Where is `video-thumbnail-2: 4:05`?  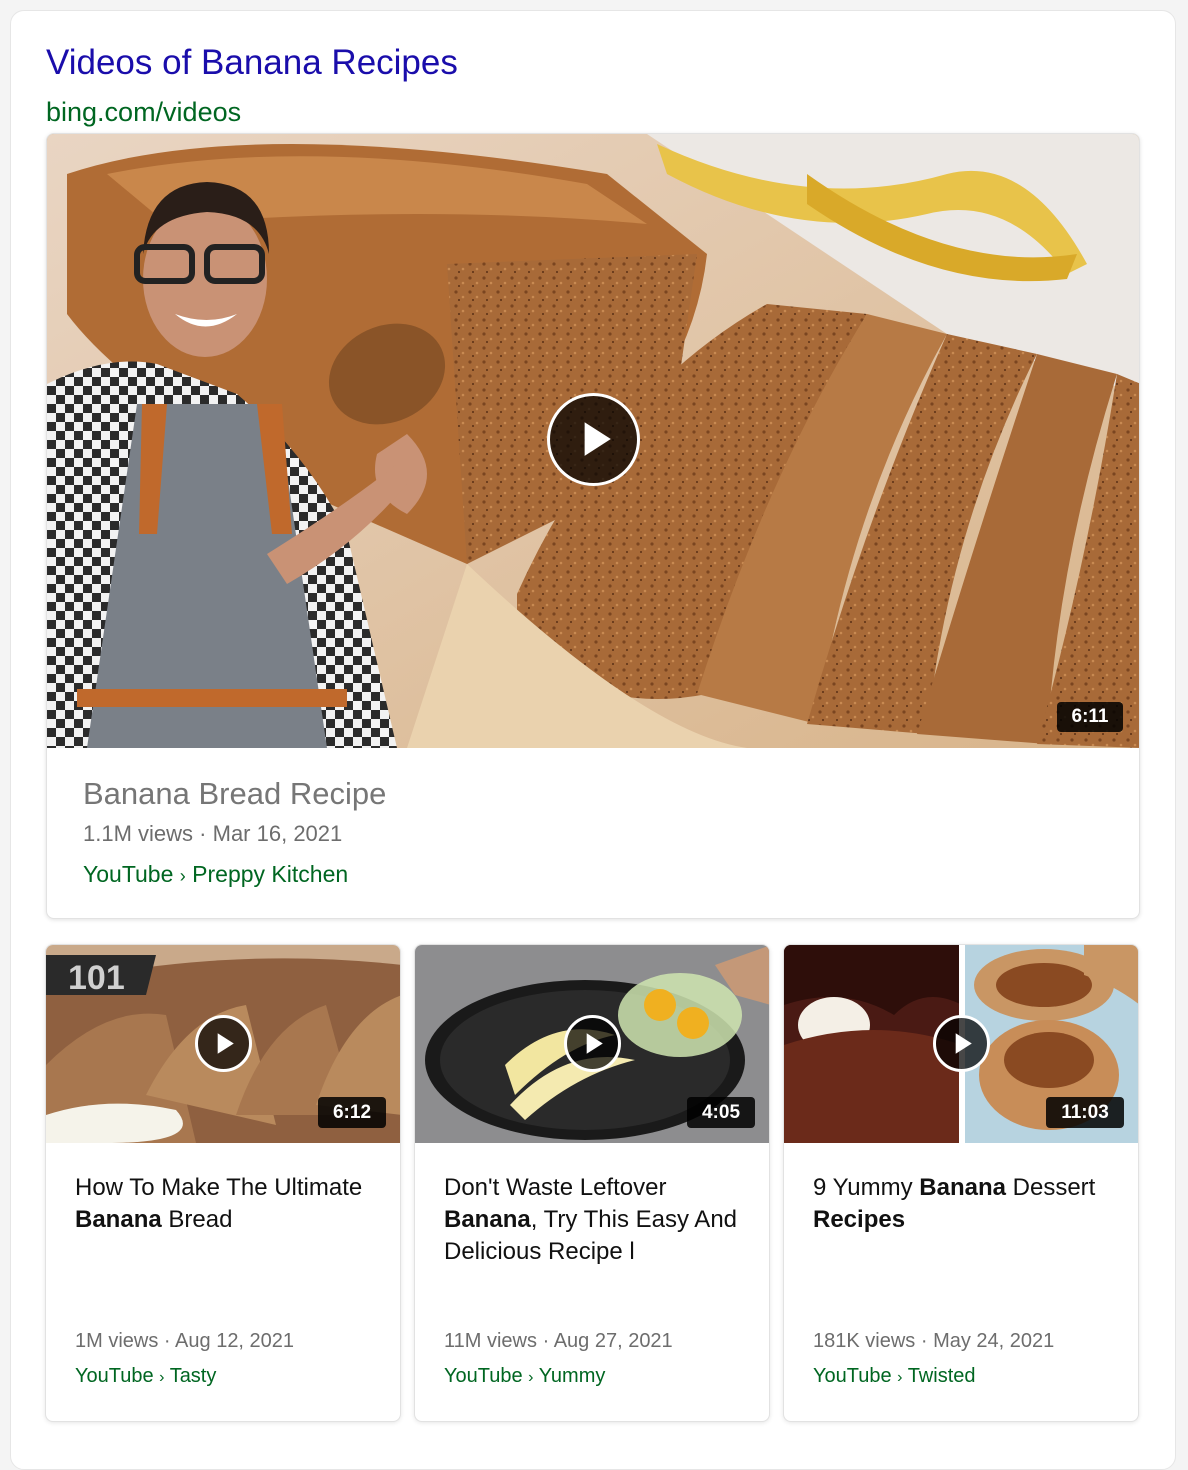
video-thumbnail-2: 4:05 is located at coordinates (592, 1044).